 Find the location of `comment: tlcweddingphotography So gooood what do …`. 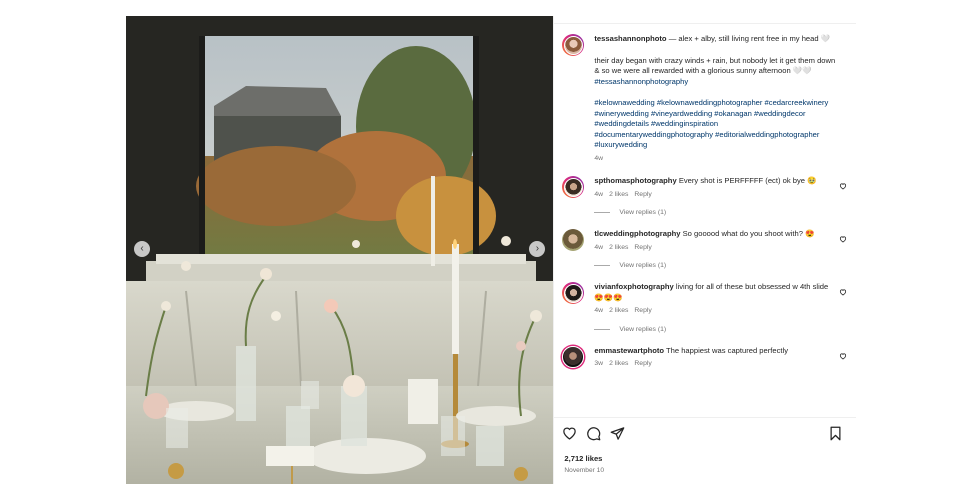

comment: tlcweddingphotography So gooood what do … is located at coordinates (705, 241).